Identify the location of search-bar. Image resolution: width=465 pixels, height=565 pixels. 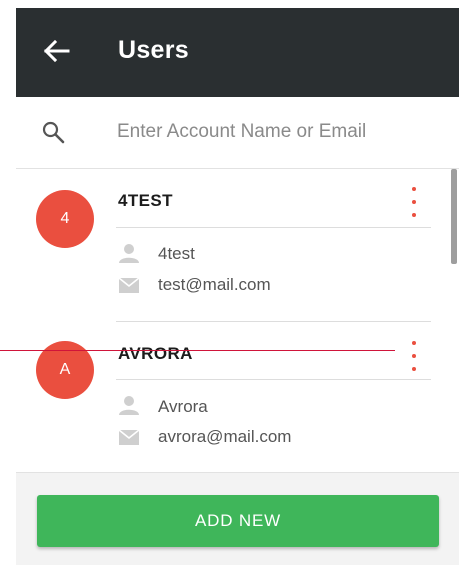
(237, 133).